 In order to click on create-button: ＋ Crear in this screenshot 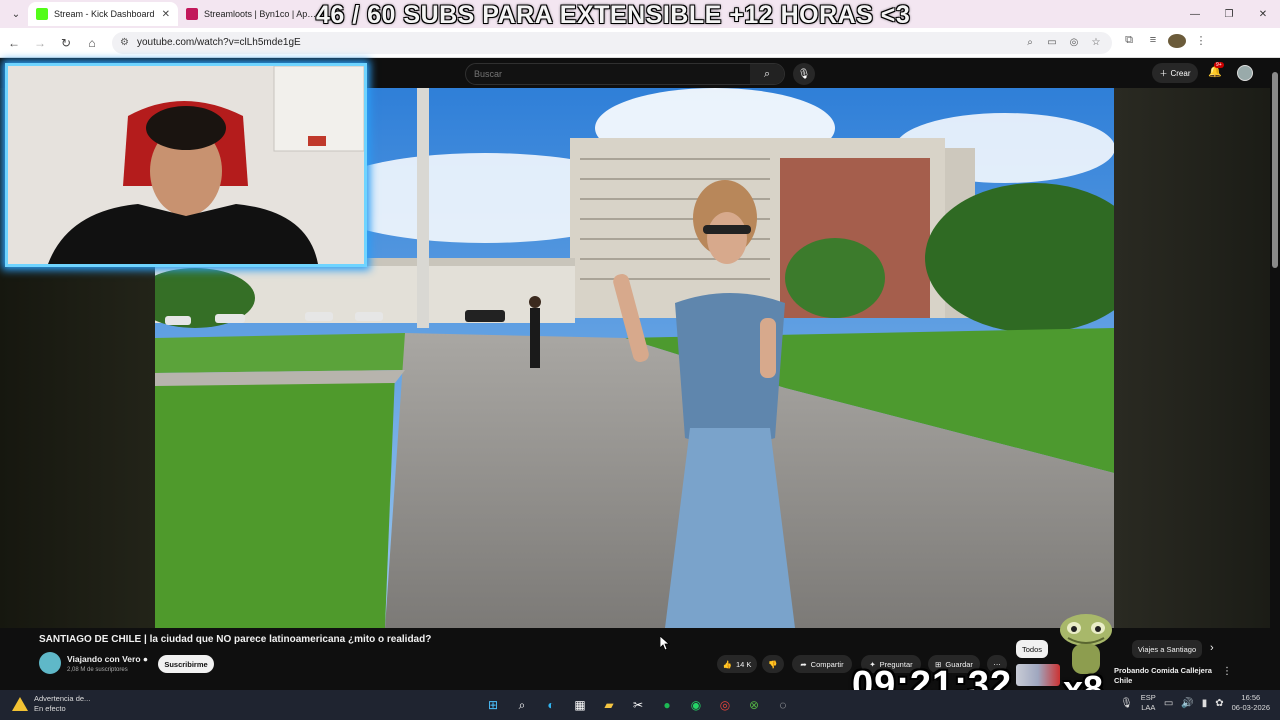, I will do `click(1175, 73)`.